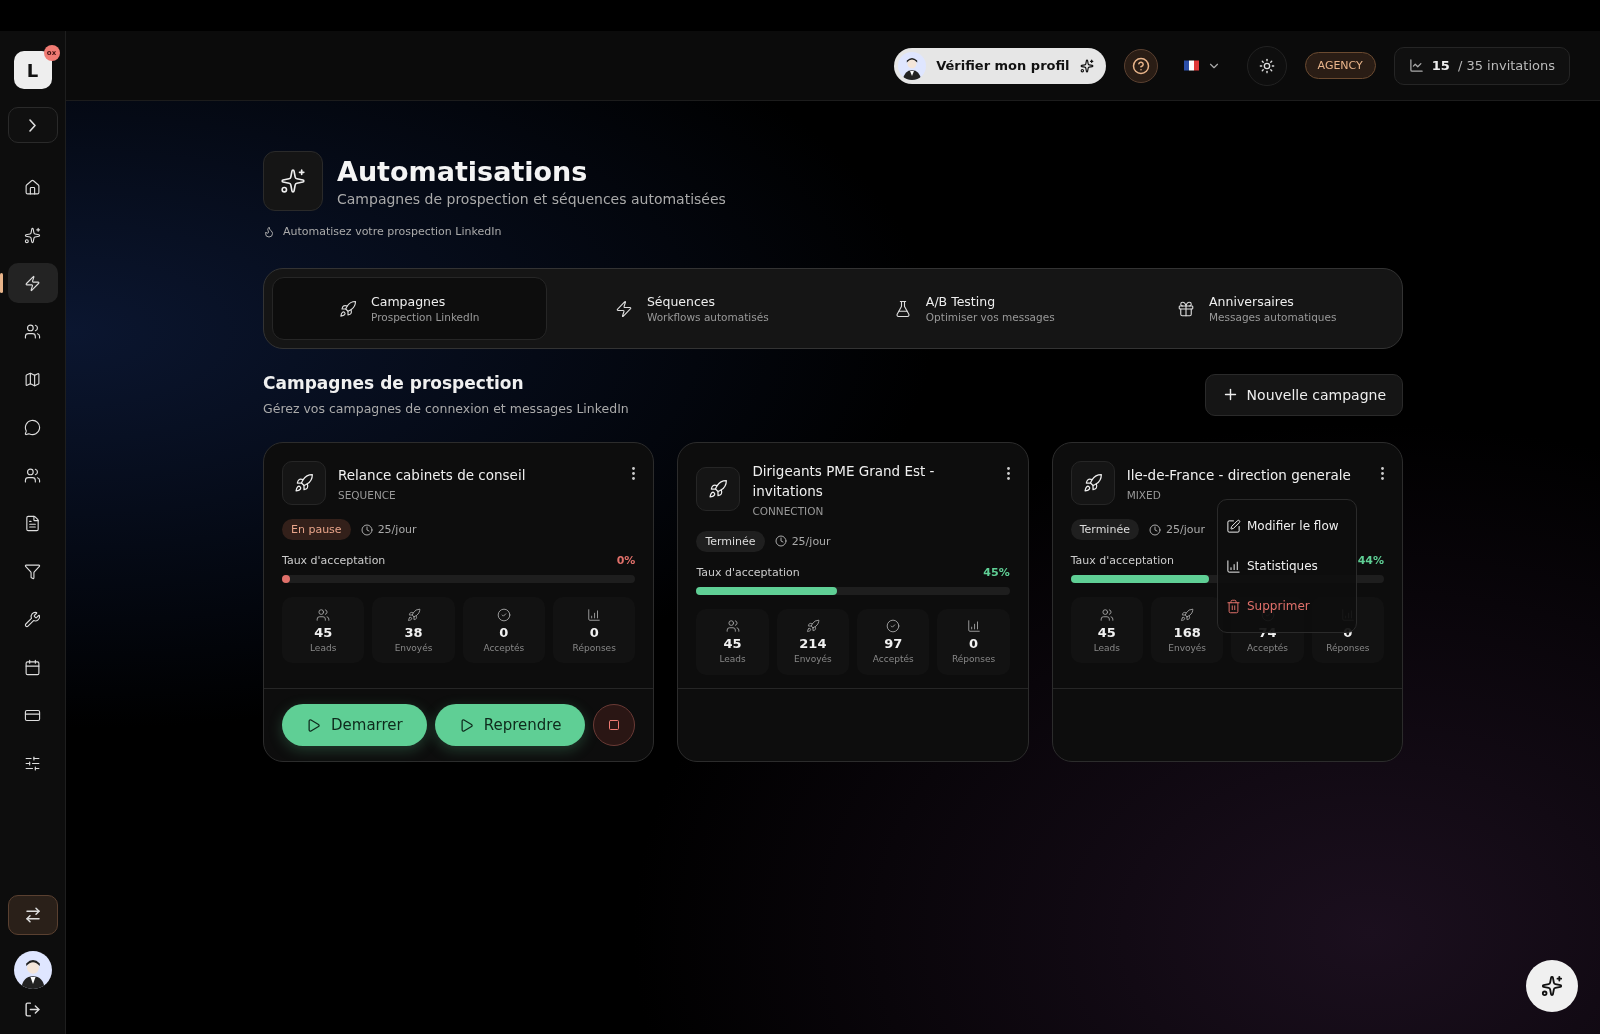 This screenshot has width=1600, height=1034. I want to click on document-icon, so click(32, 523).